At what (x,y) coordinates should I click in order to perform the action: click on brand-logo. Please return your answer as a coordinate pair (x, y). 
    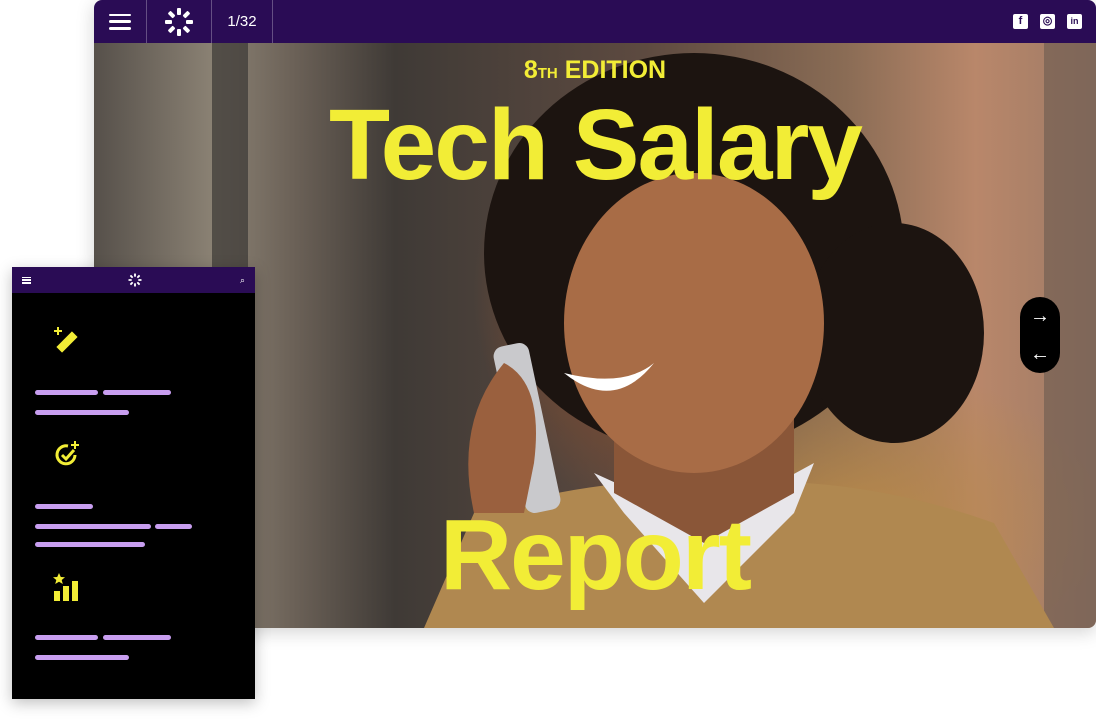
    Looking at the image, I should click on (179, 21).